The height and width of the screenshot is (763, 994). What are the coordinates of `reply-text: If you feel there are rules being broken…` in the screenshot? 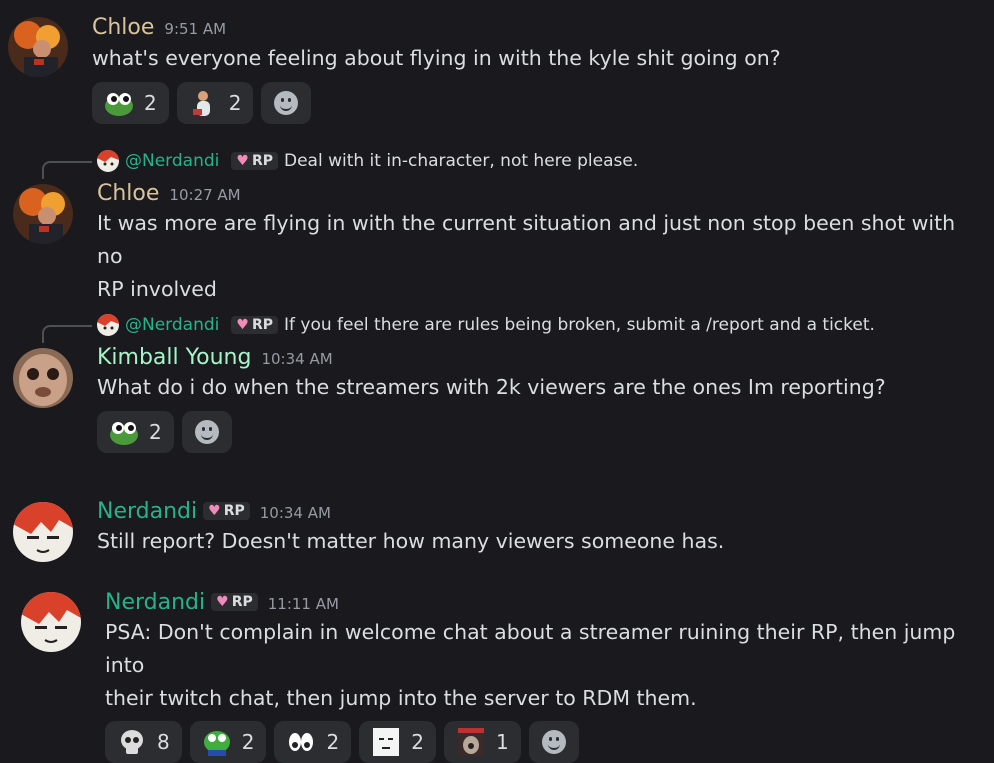 It's located at (579, 325).